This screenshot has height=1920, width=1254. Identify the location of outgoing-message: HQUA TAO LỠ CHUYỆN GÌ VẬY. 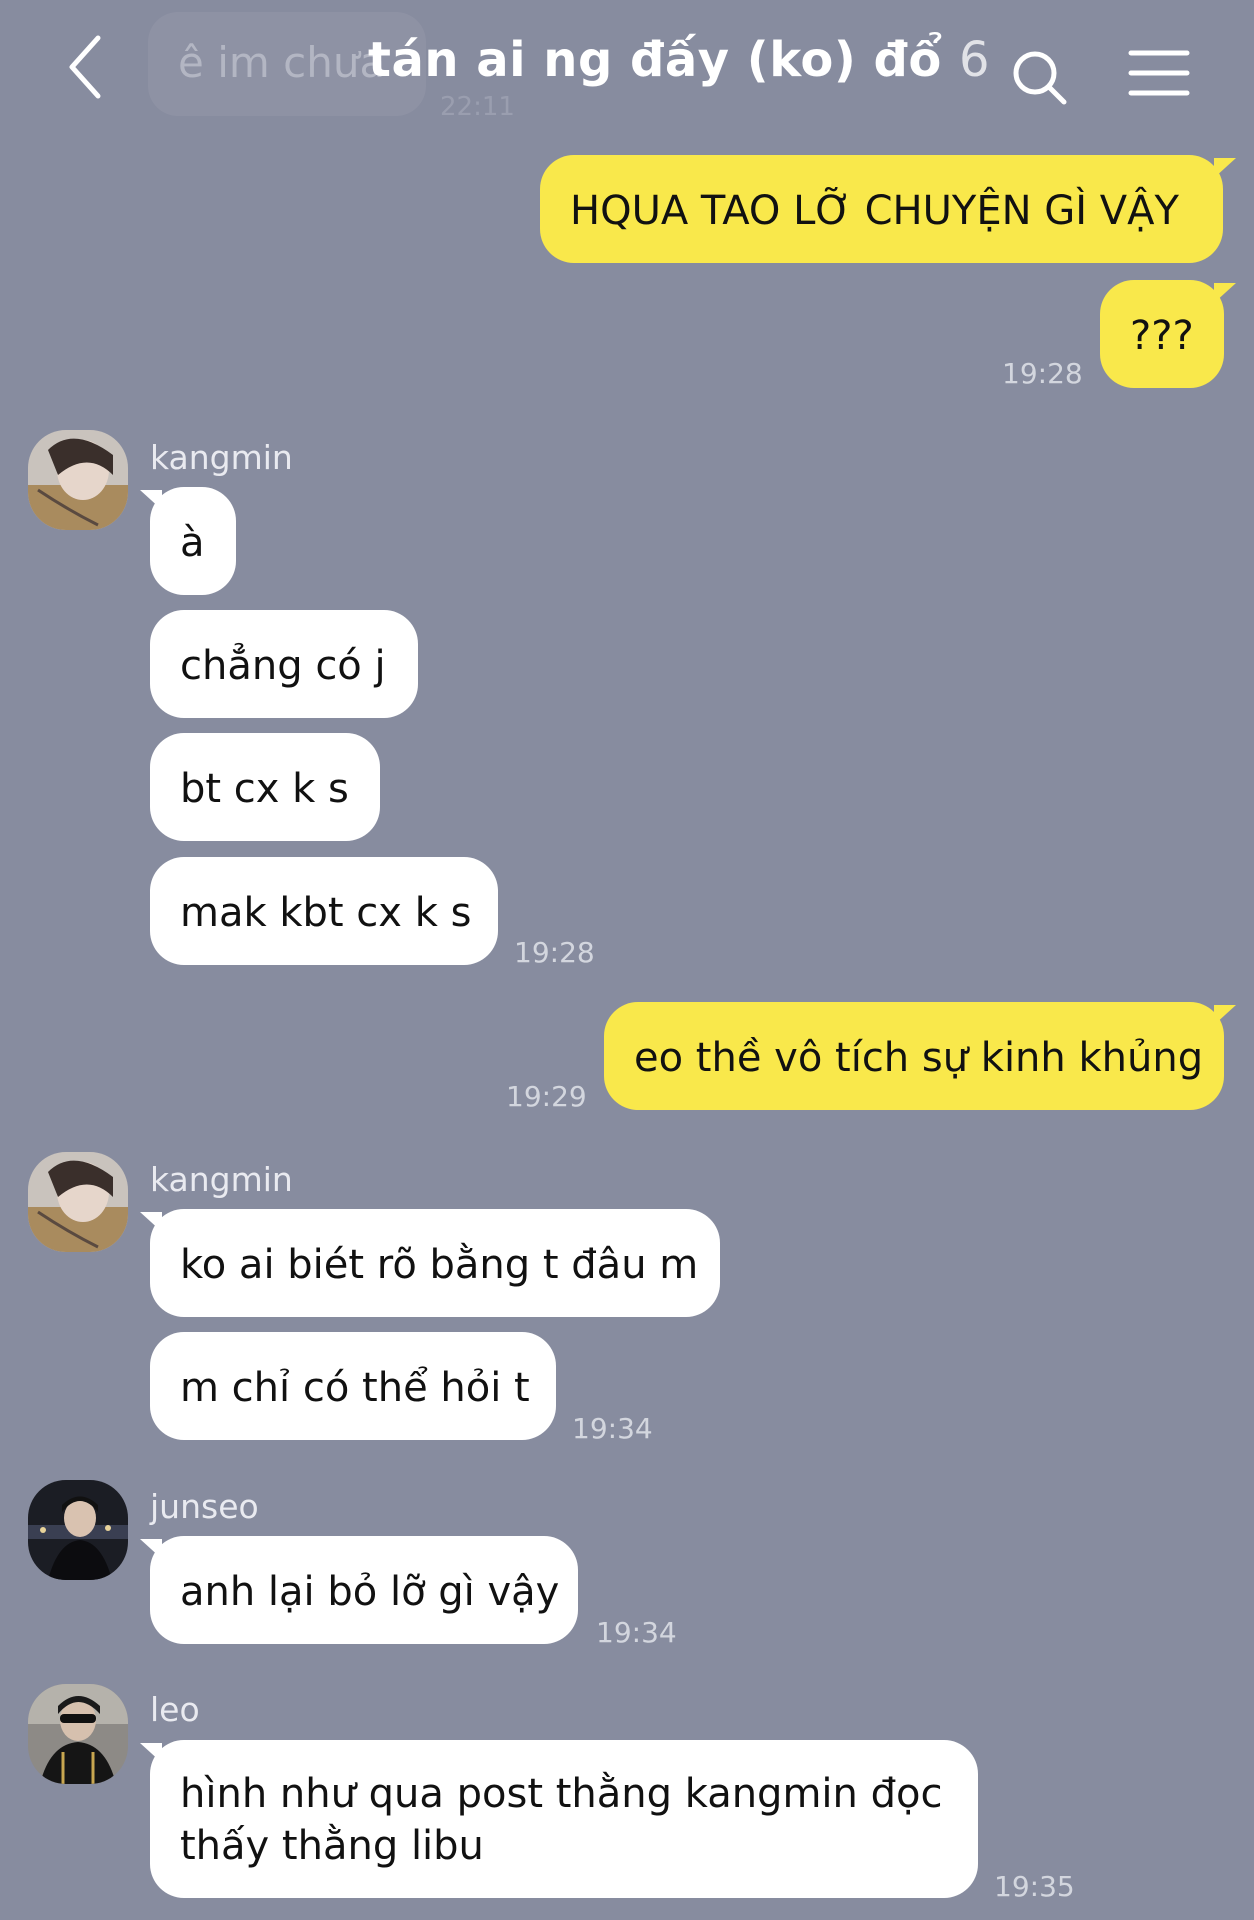
(881, 209).